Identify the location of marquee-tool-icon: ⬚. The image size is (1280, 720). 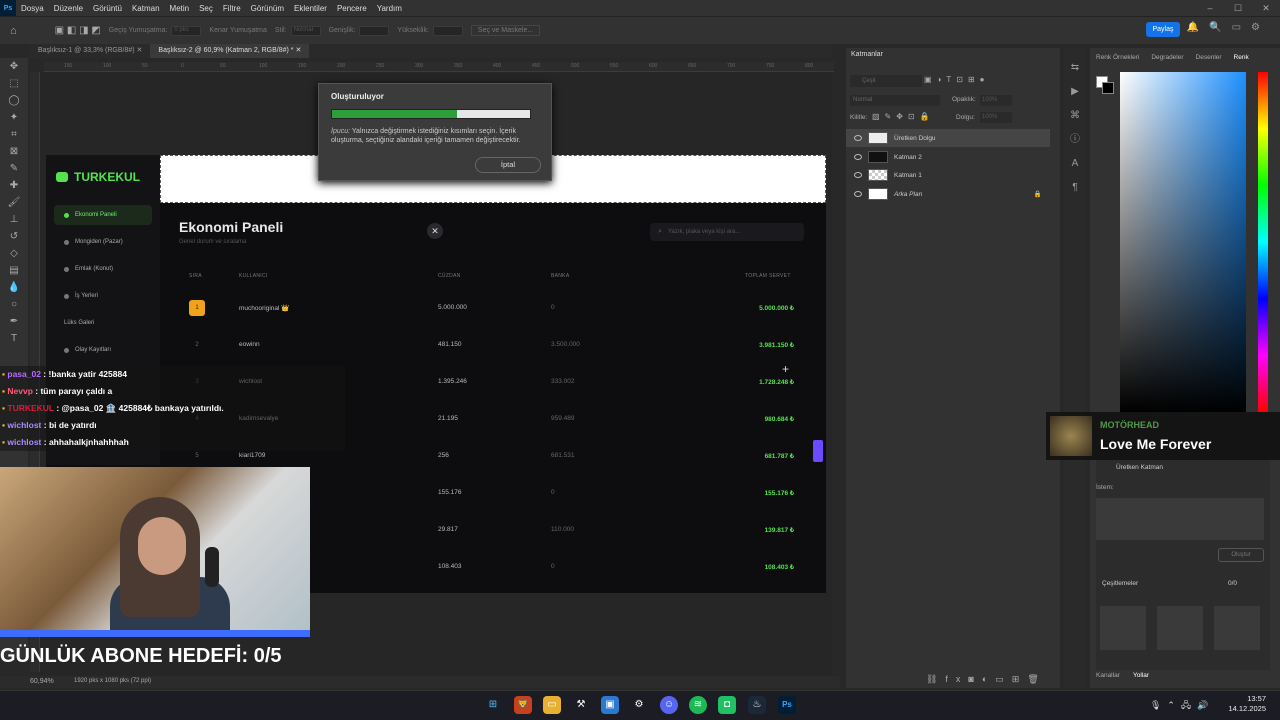
(14, 83).